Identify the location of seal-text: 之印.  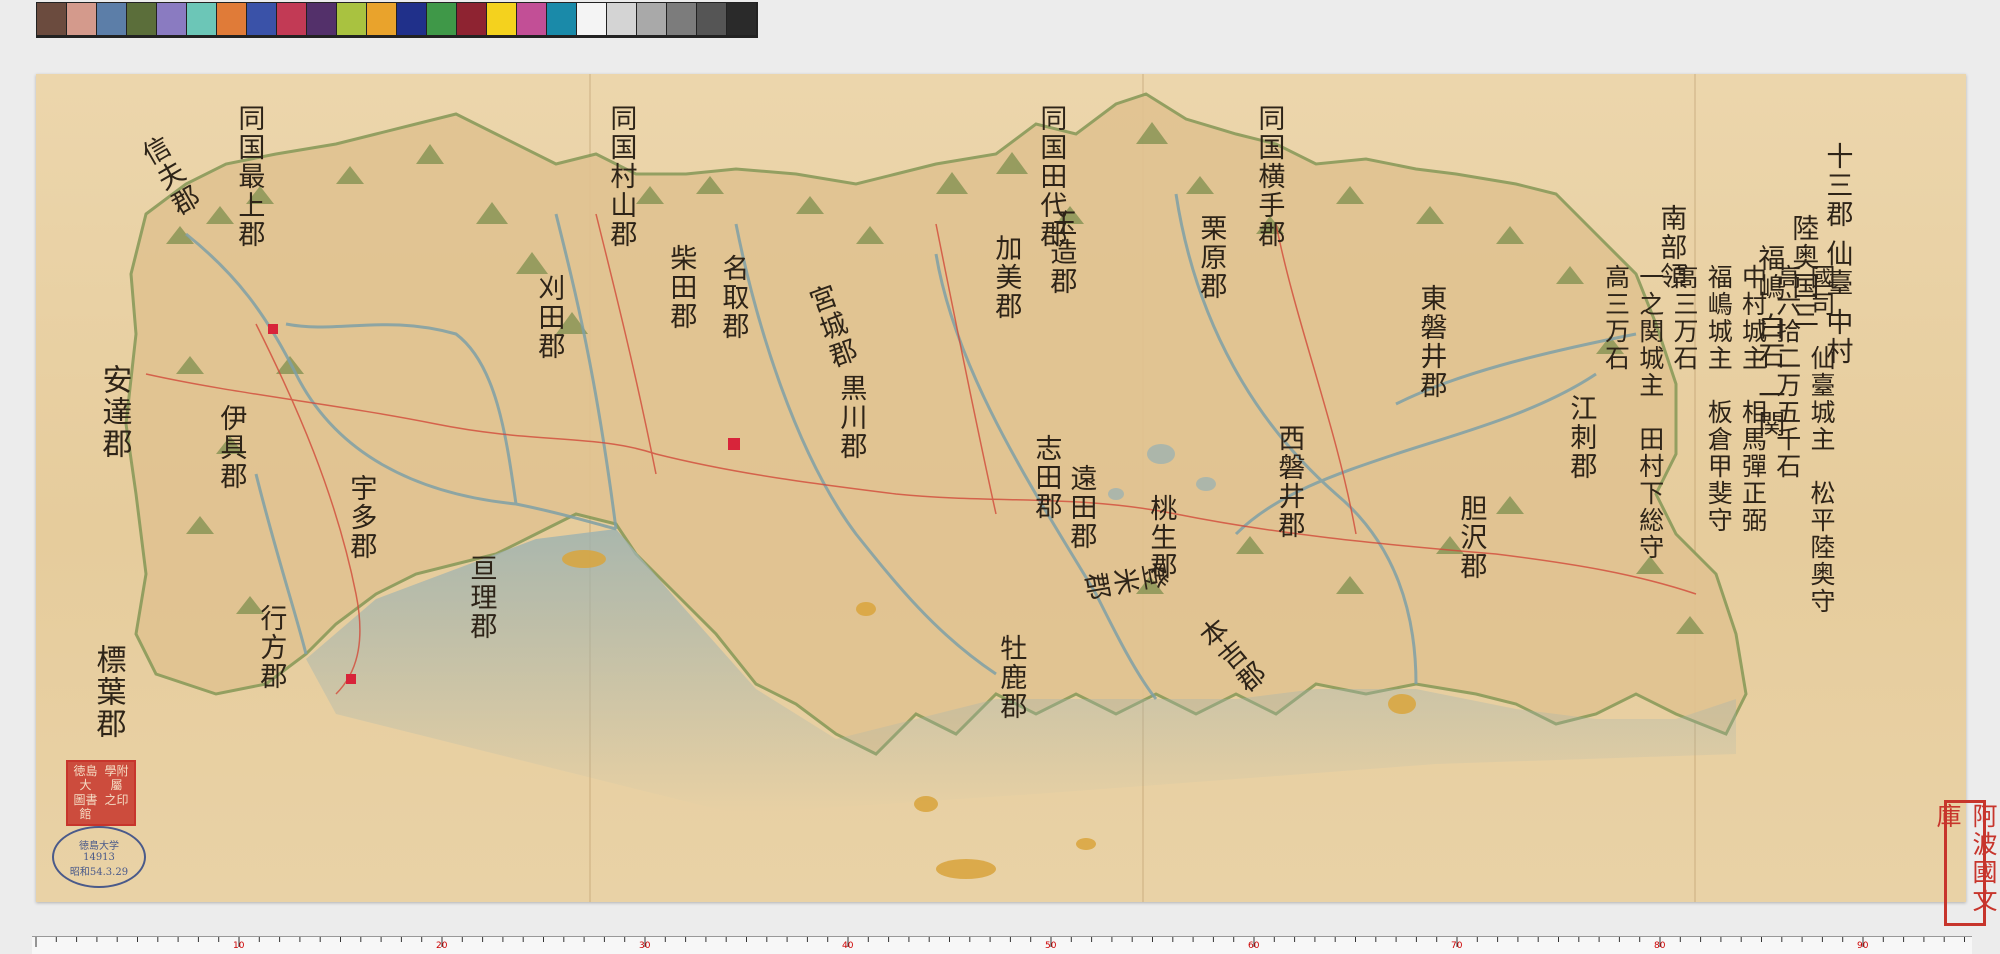
(116, 800).